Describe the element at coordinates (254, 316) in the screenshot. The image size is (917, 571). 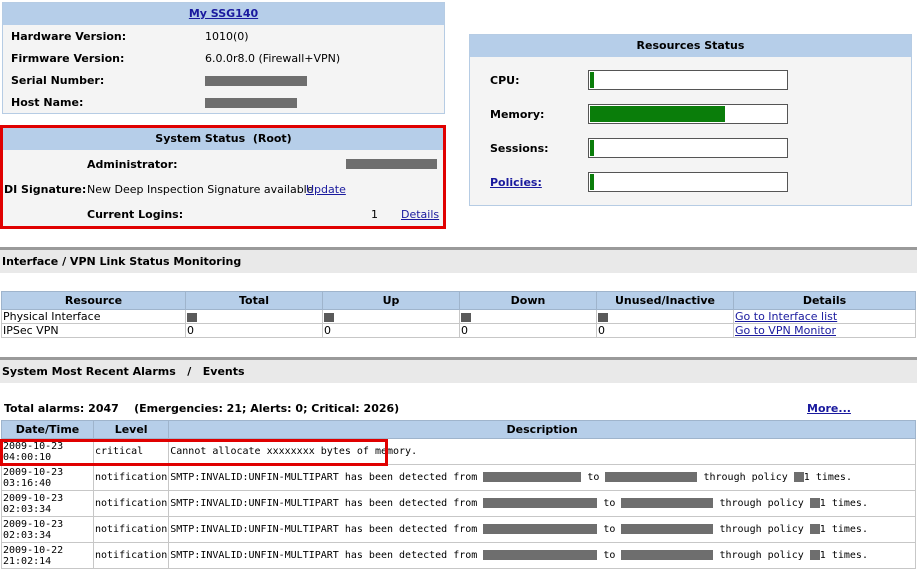
I see `total-cell` at that location.